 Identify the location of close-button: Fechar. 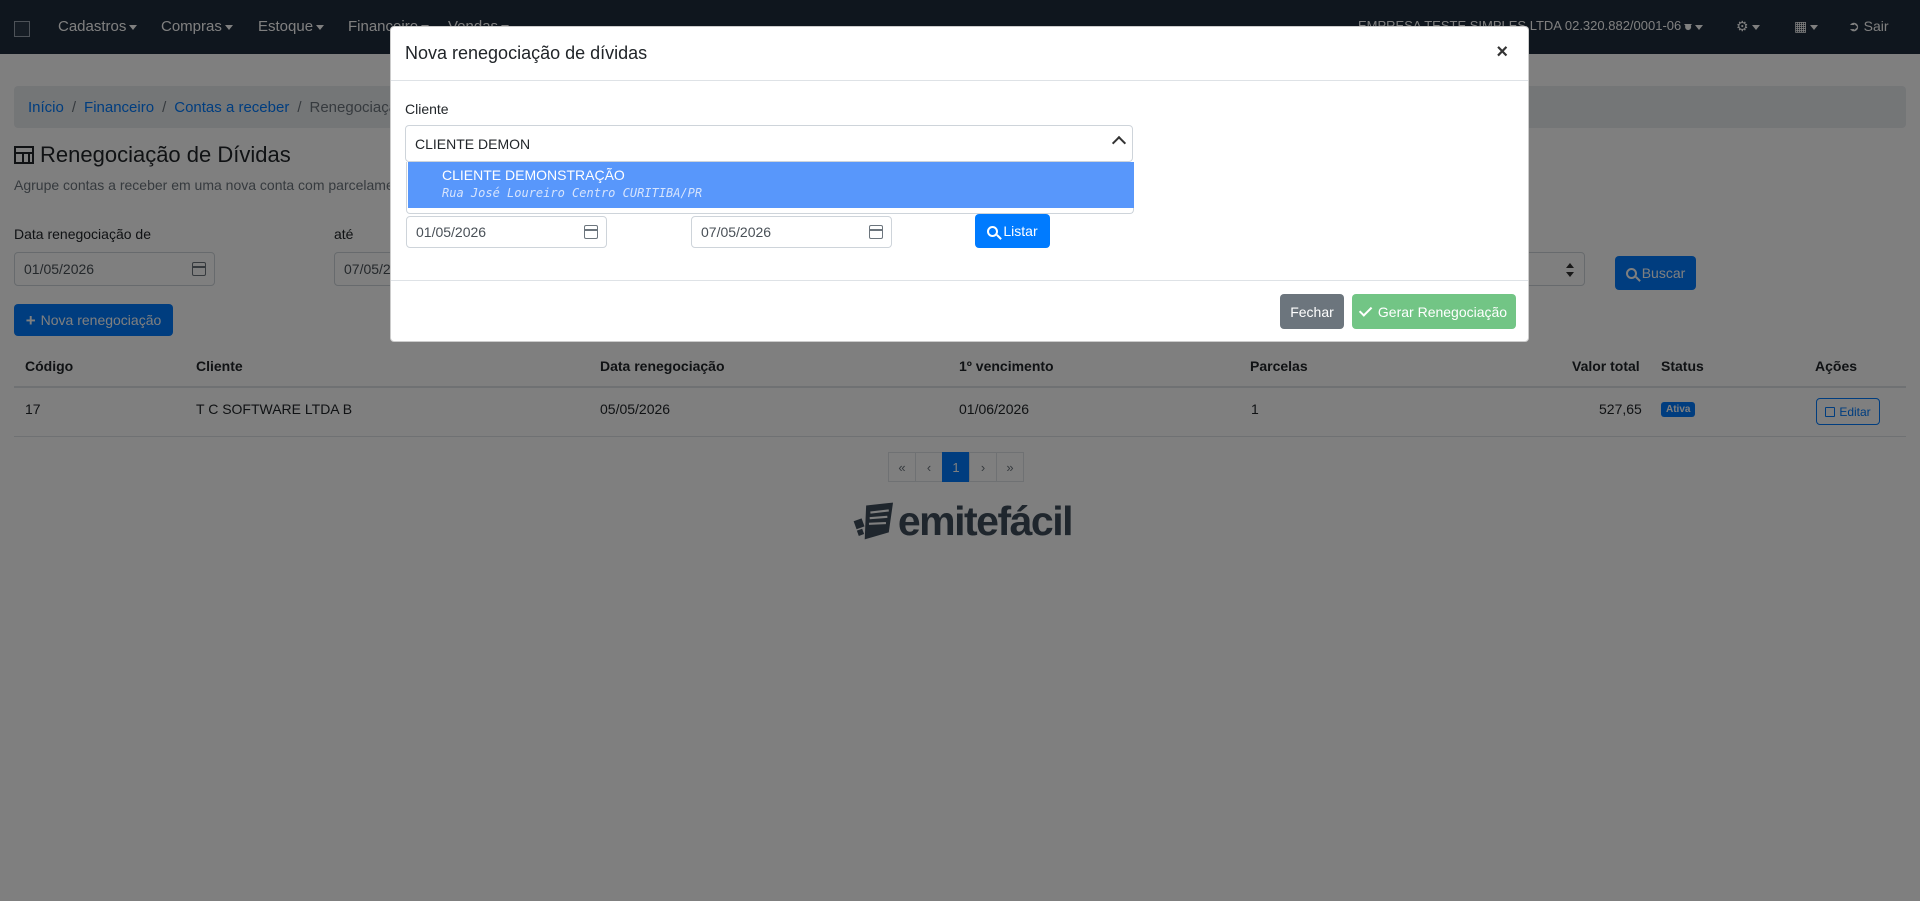
(1312, 311).